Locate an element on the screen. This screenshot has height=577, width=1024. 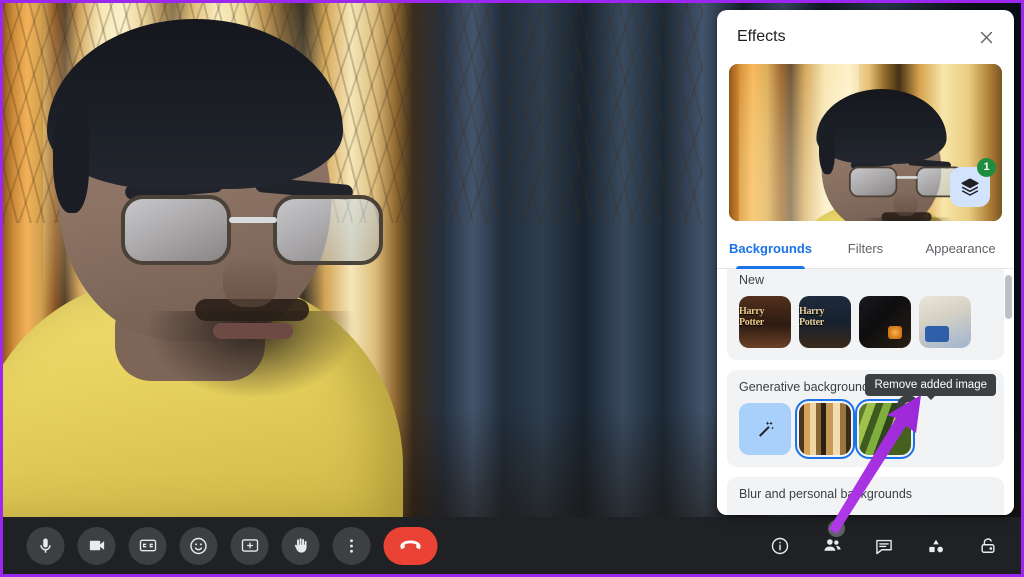
close-icon is located at coordinates (986, 37).